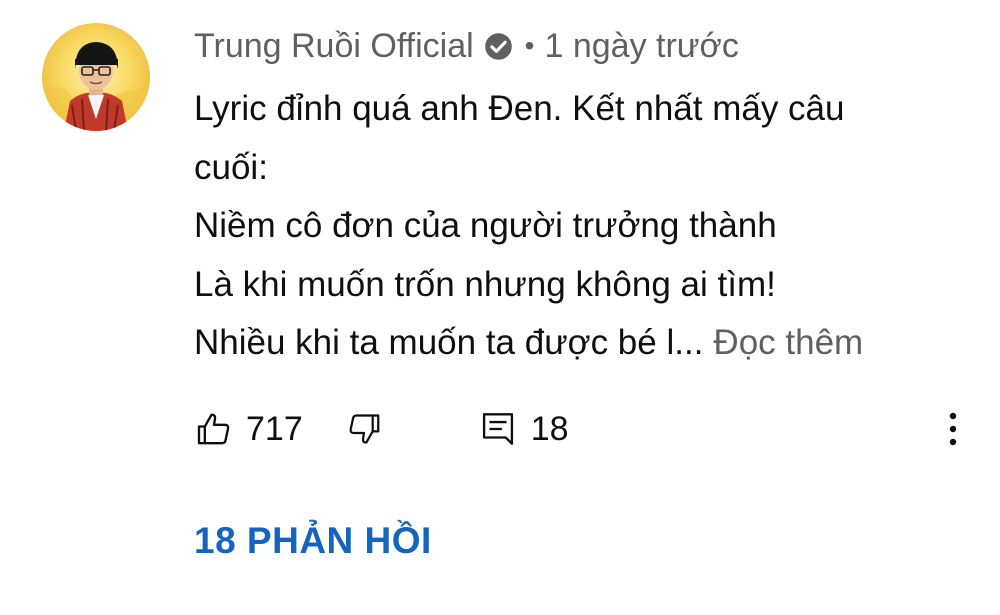 The width and height of the screenshot is (1000, 615). I want to click on avatar, so click(96, 77).